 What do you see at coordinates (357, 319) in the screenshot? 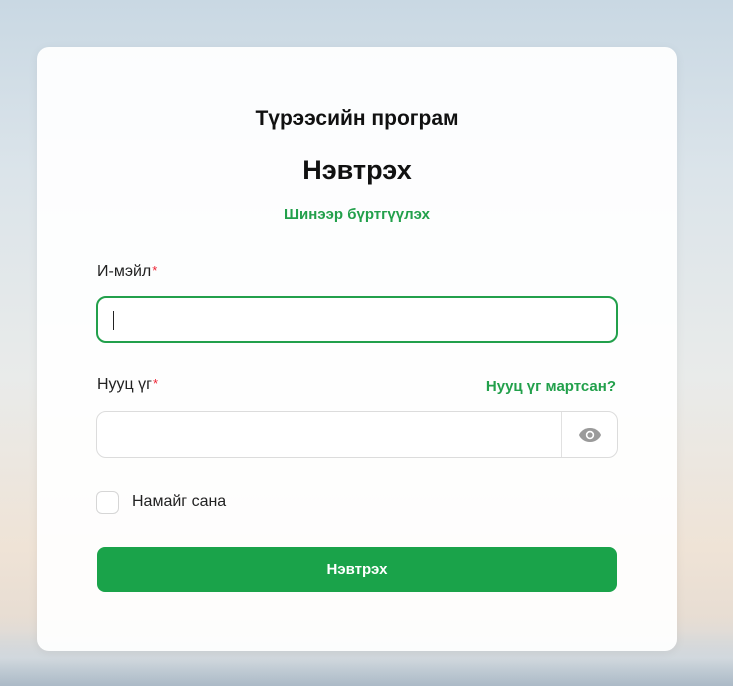
I see `email-field` at bounding box center [357, 319].